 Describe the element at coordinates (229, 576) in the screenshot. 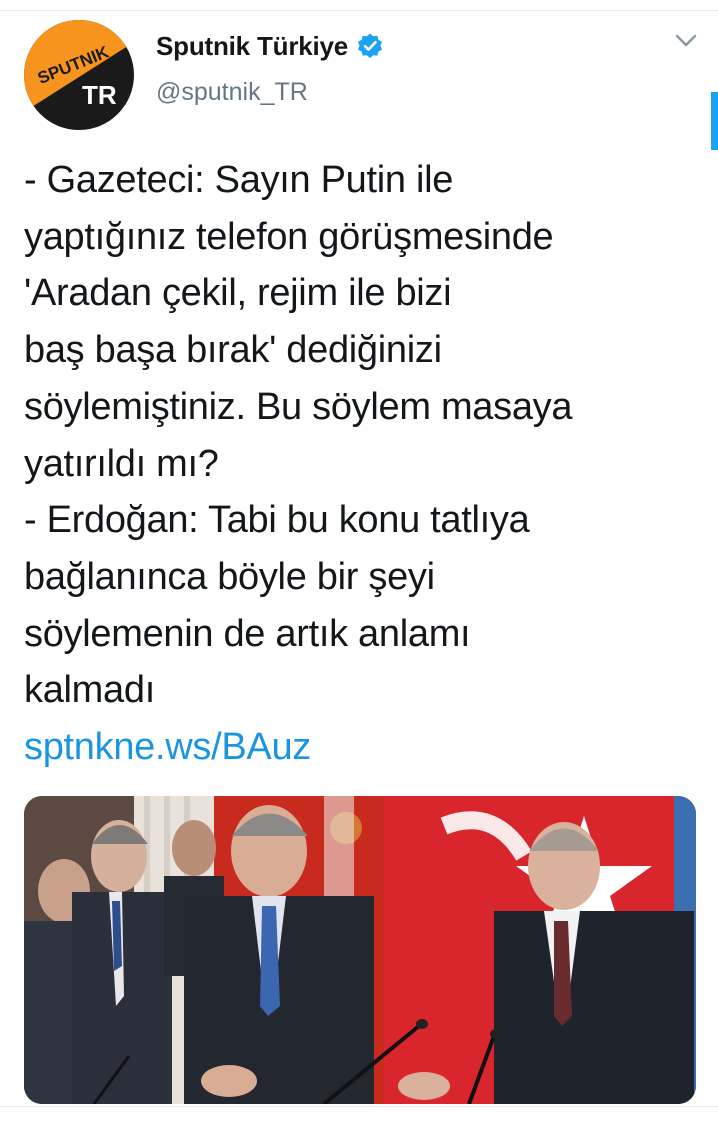

I see `tweet-text-line: bağlanınca böyle bir şeyi` at that location.